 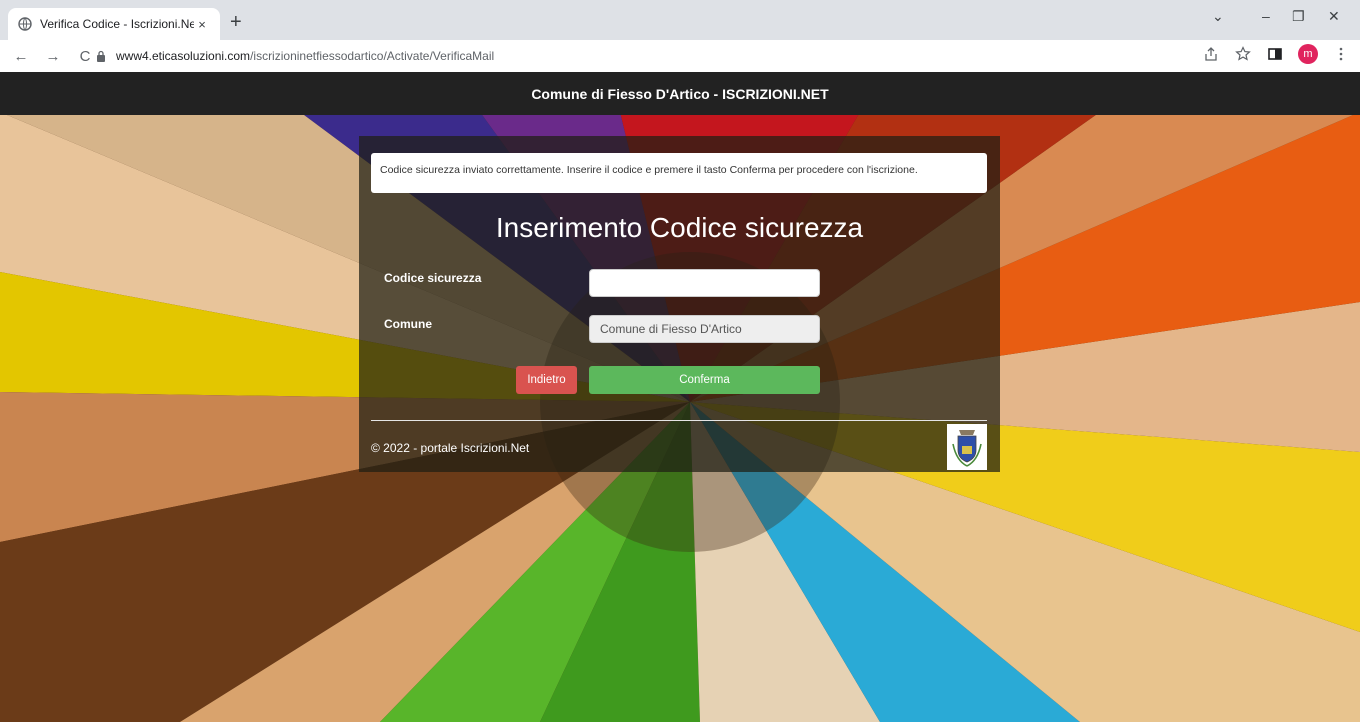 What do you see at coordinates (21, 56) in the screenshot?
I see `back-arrow-icon: ←` at bounding box center [21, 56].